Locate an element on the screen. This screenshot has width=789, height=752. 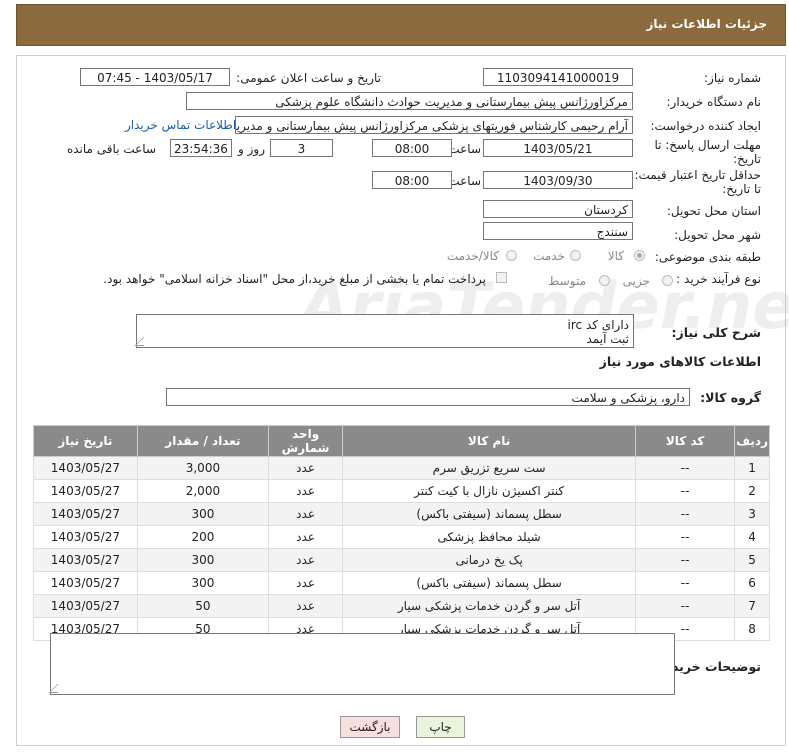
buyer-contact-link: اطلاعات تماس خریدار is located at coordinates (180, 125).